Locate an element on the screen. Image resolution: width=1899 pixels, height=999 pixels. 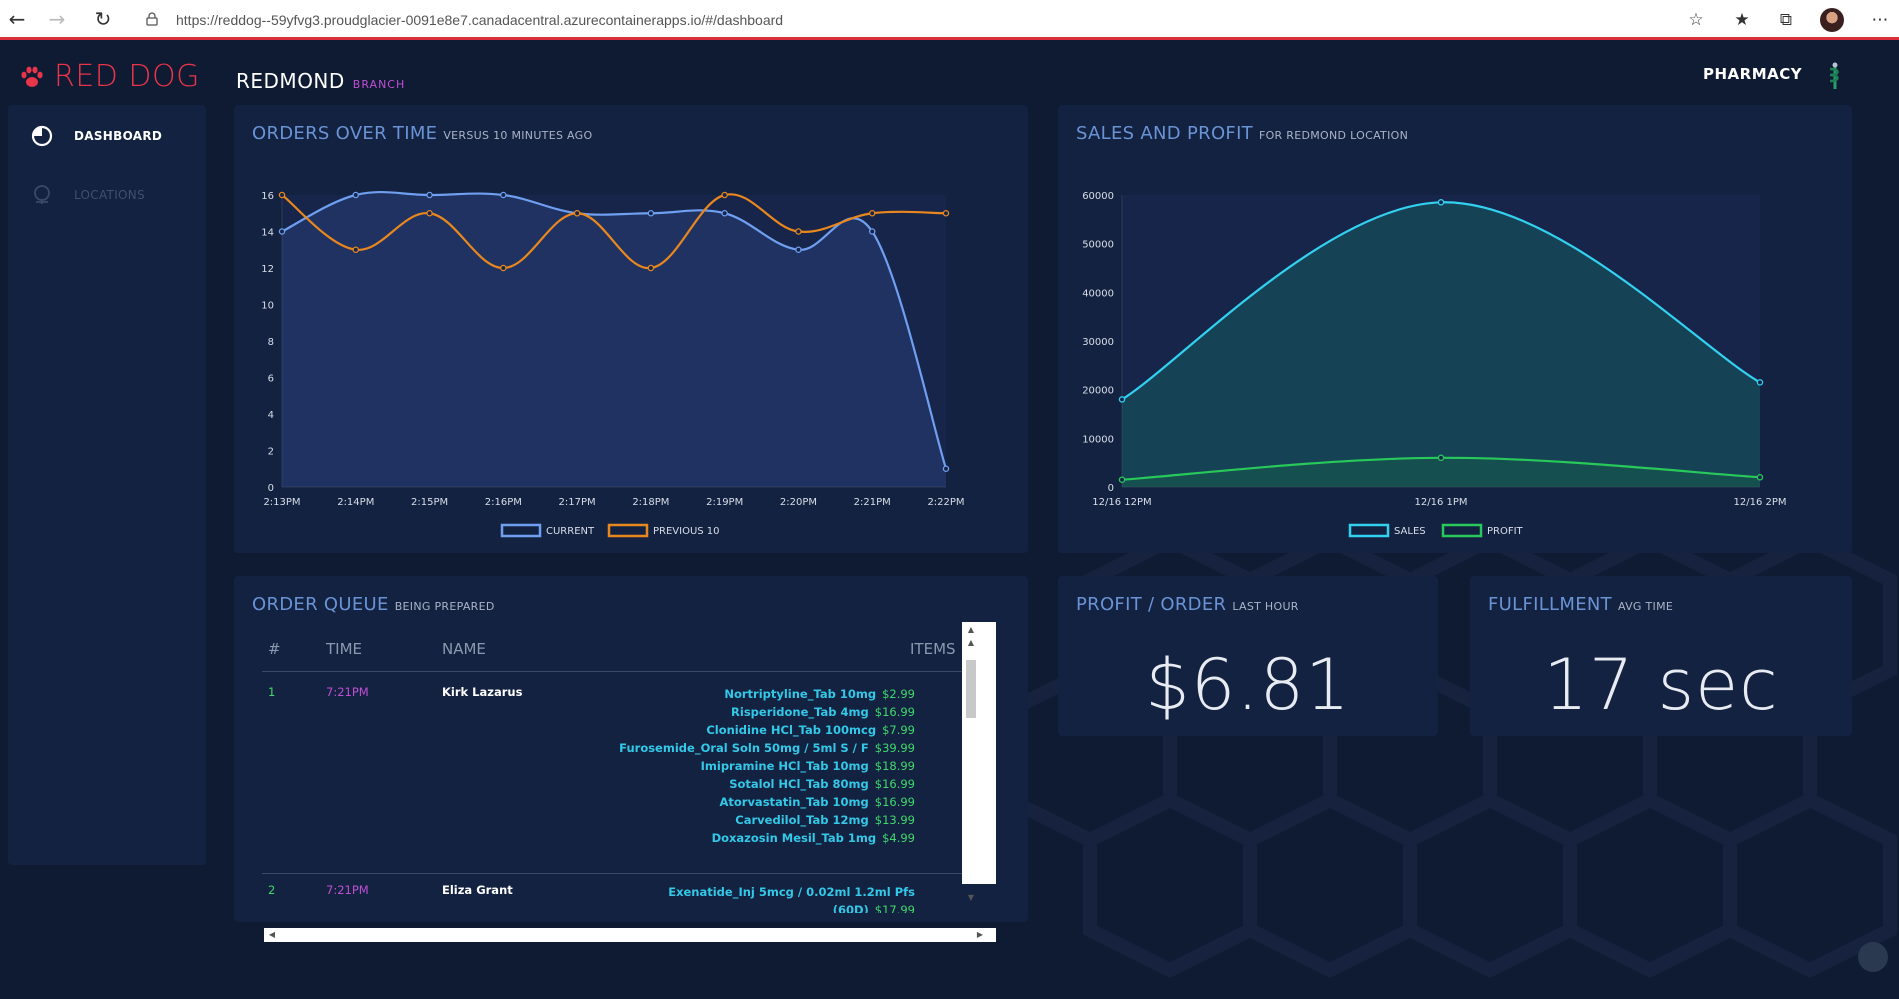
item-name: Clonidine HCl_Tab 100mcg is located at coordinates (791, 730).